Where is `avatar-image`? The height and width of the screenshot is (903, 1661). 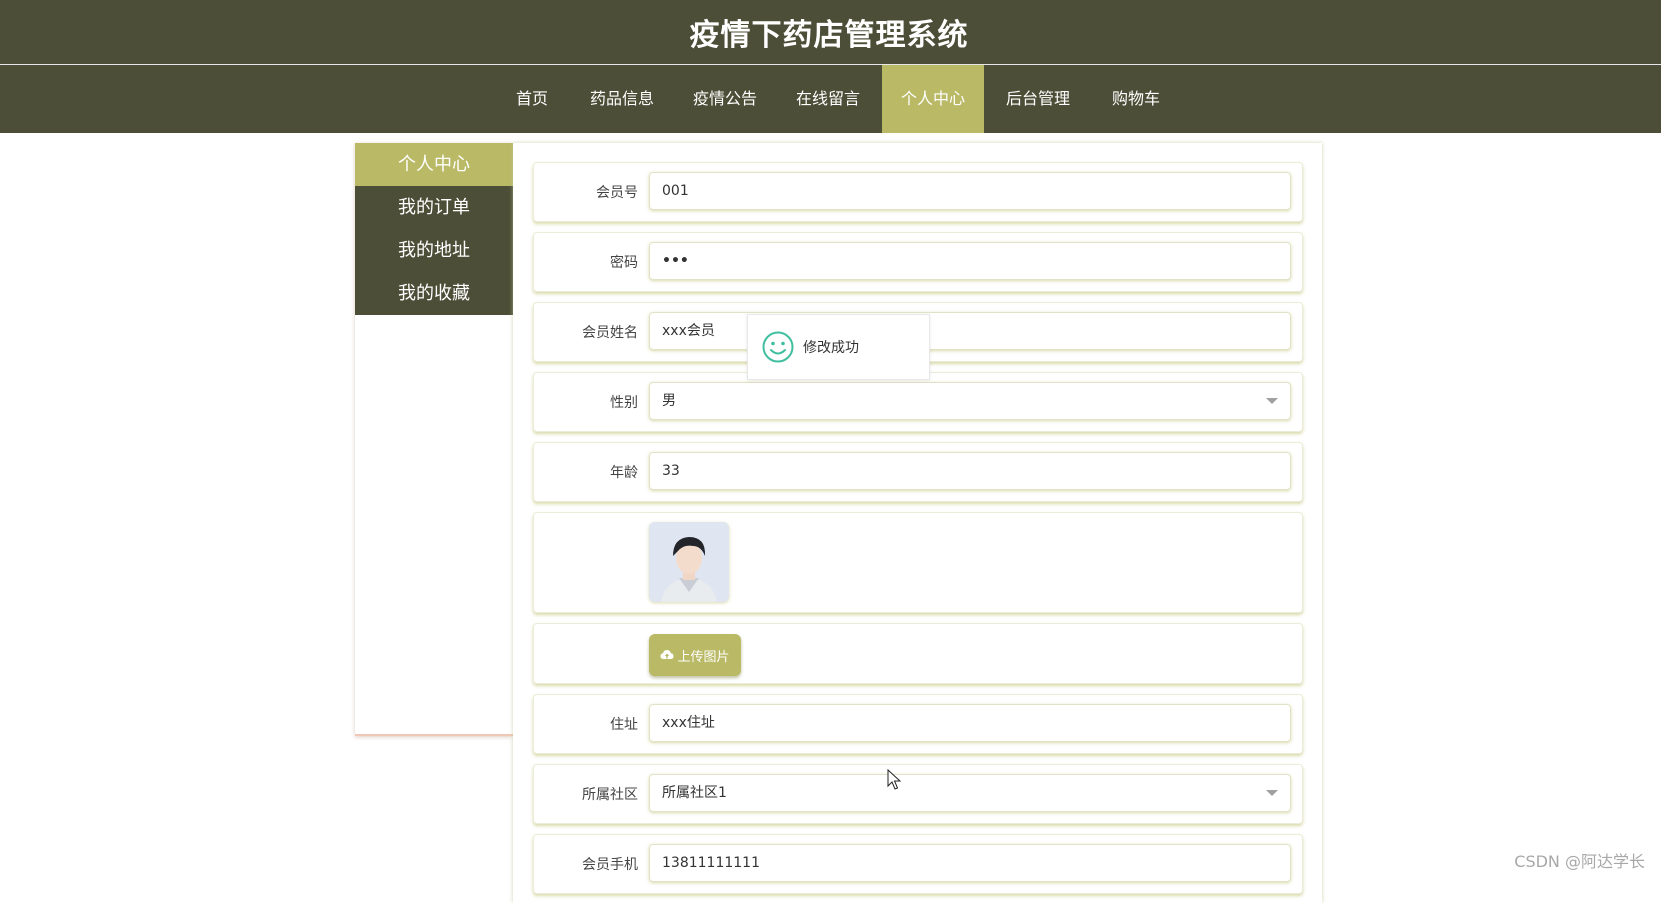 avatar-image is located at coordinates (689, 562).